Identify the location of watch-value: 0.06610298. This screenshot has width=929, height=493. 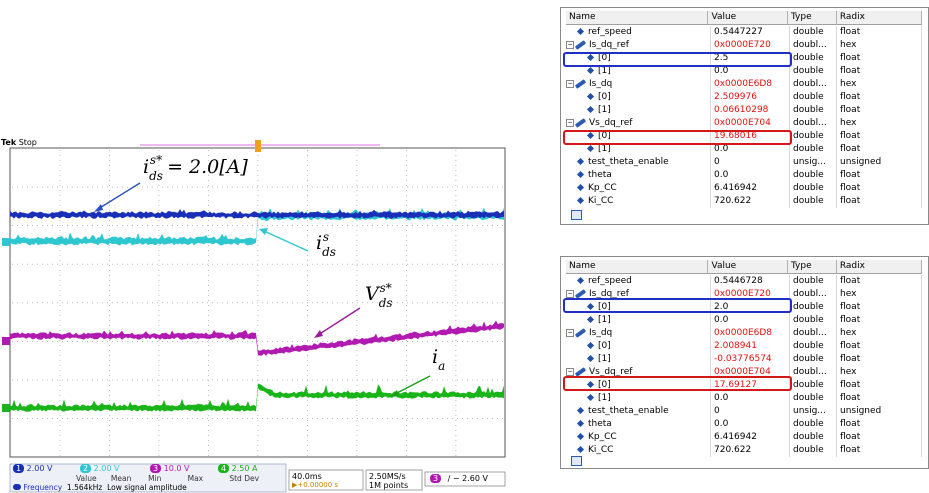
(750, 110).